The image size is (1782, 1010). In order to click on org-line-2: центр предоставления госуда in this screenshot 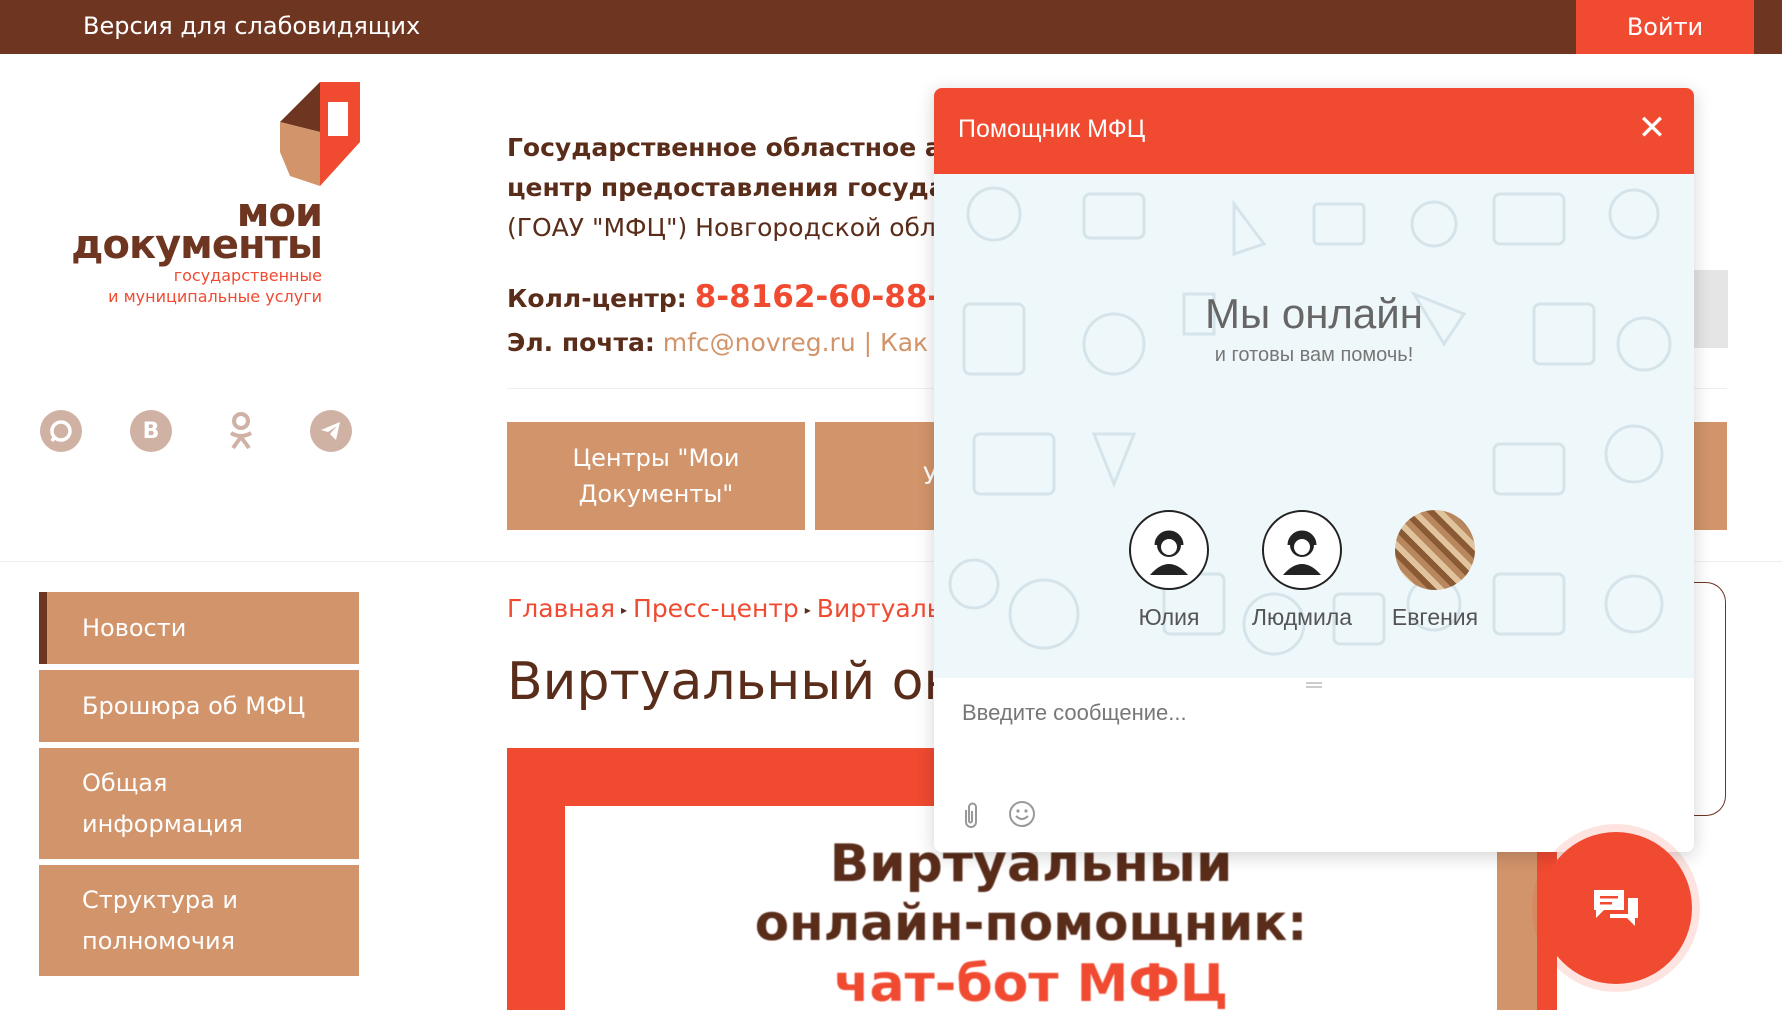, I will do `click(726, 187)`.